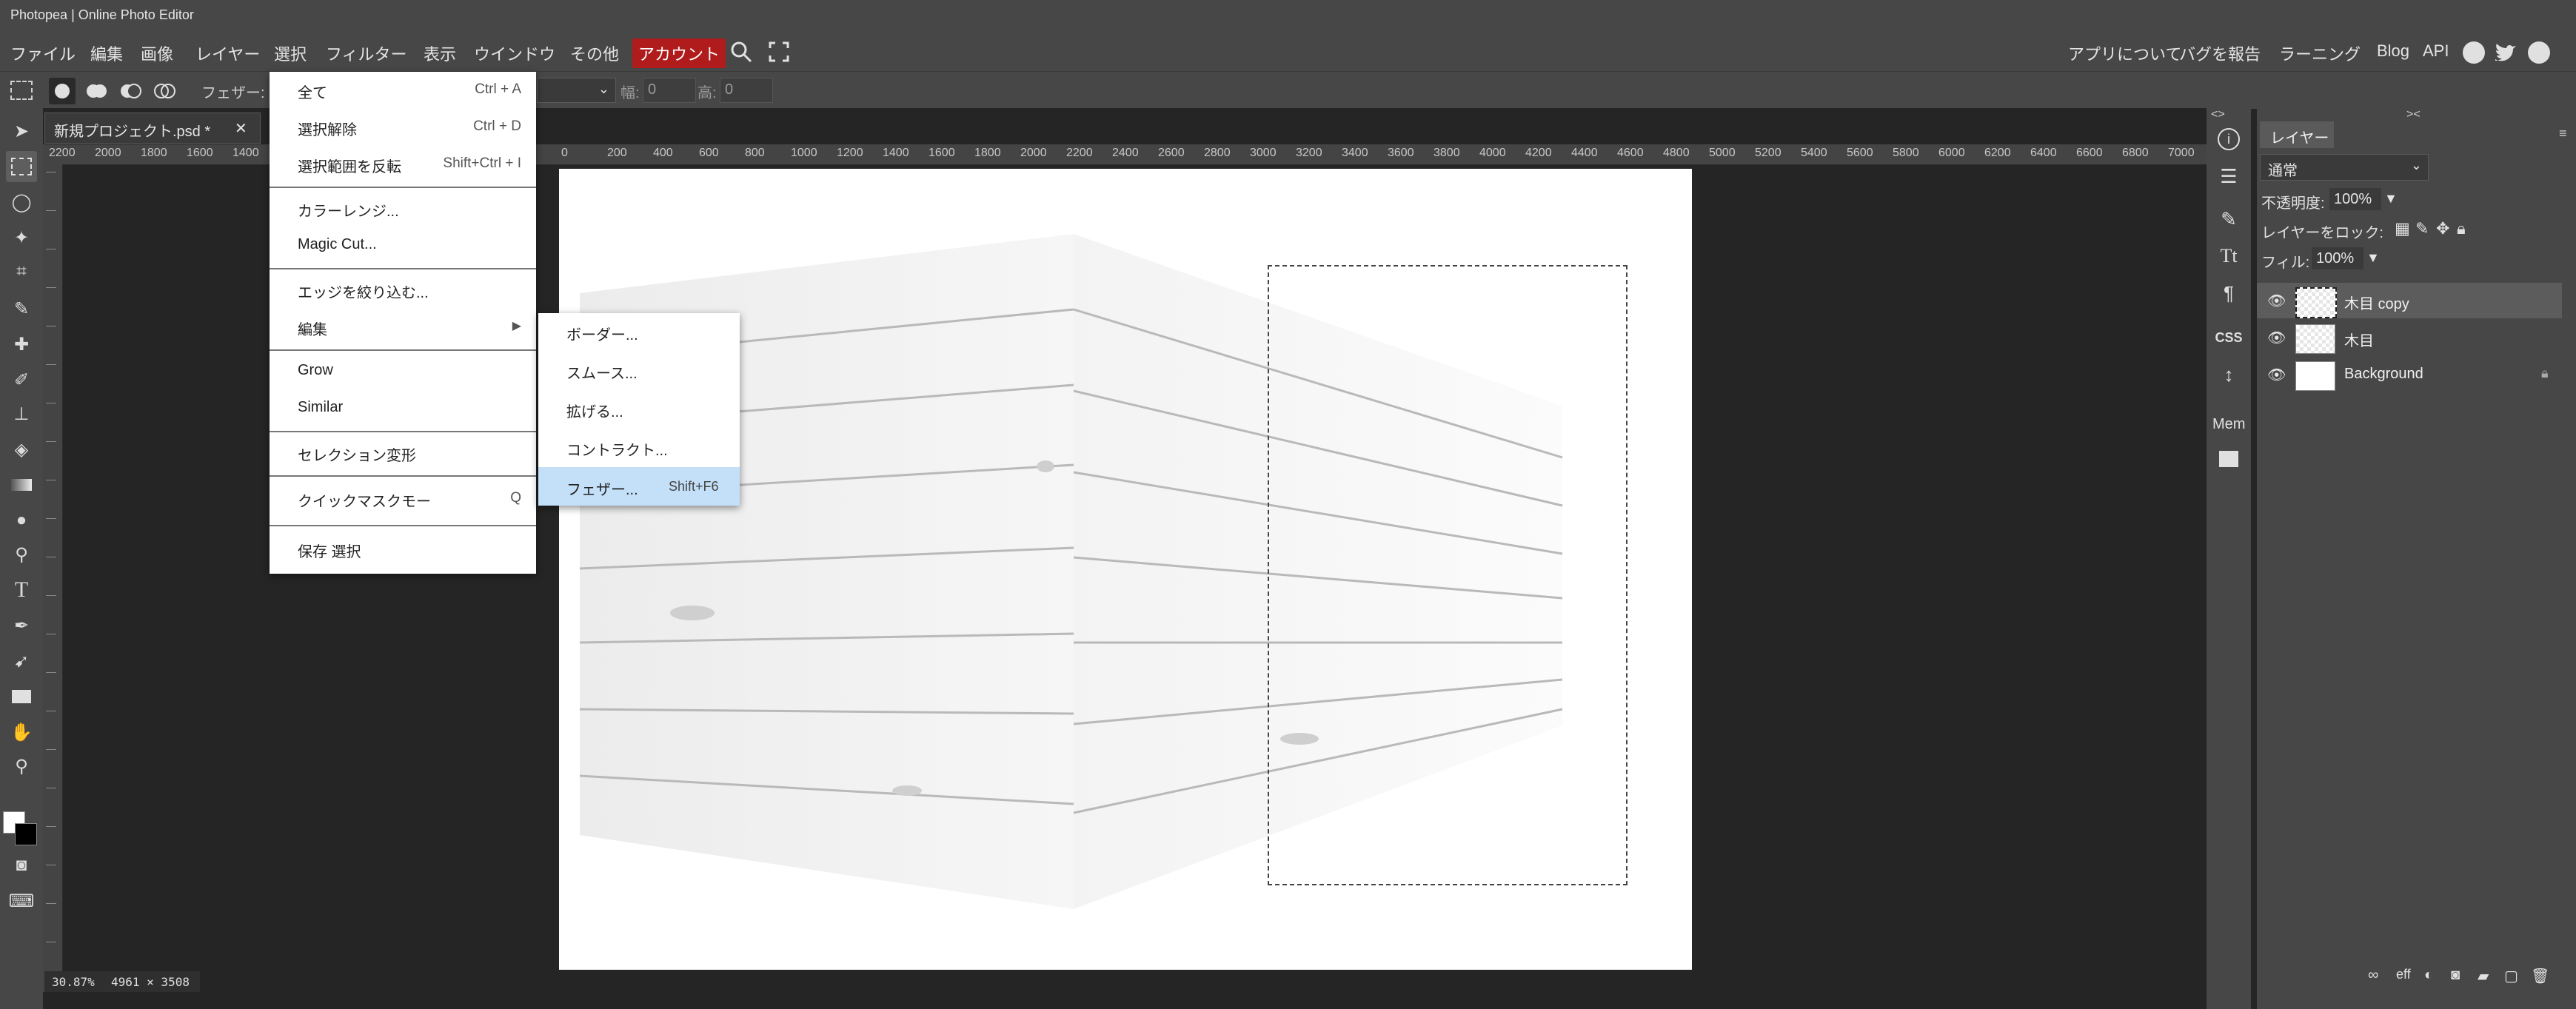 The width and height of the screenshot is (2576, 1009). What do you see at coordinates (2393, 51) in the screenshot?
I see `link-blog: Blog` at bounding box center [2393, 51].